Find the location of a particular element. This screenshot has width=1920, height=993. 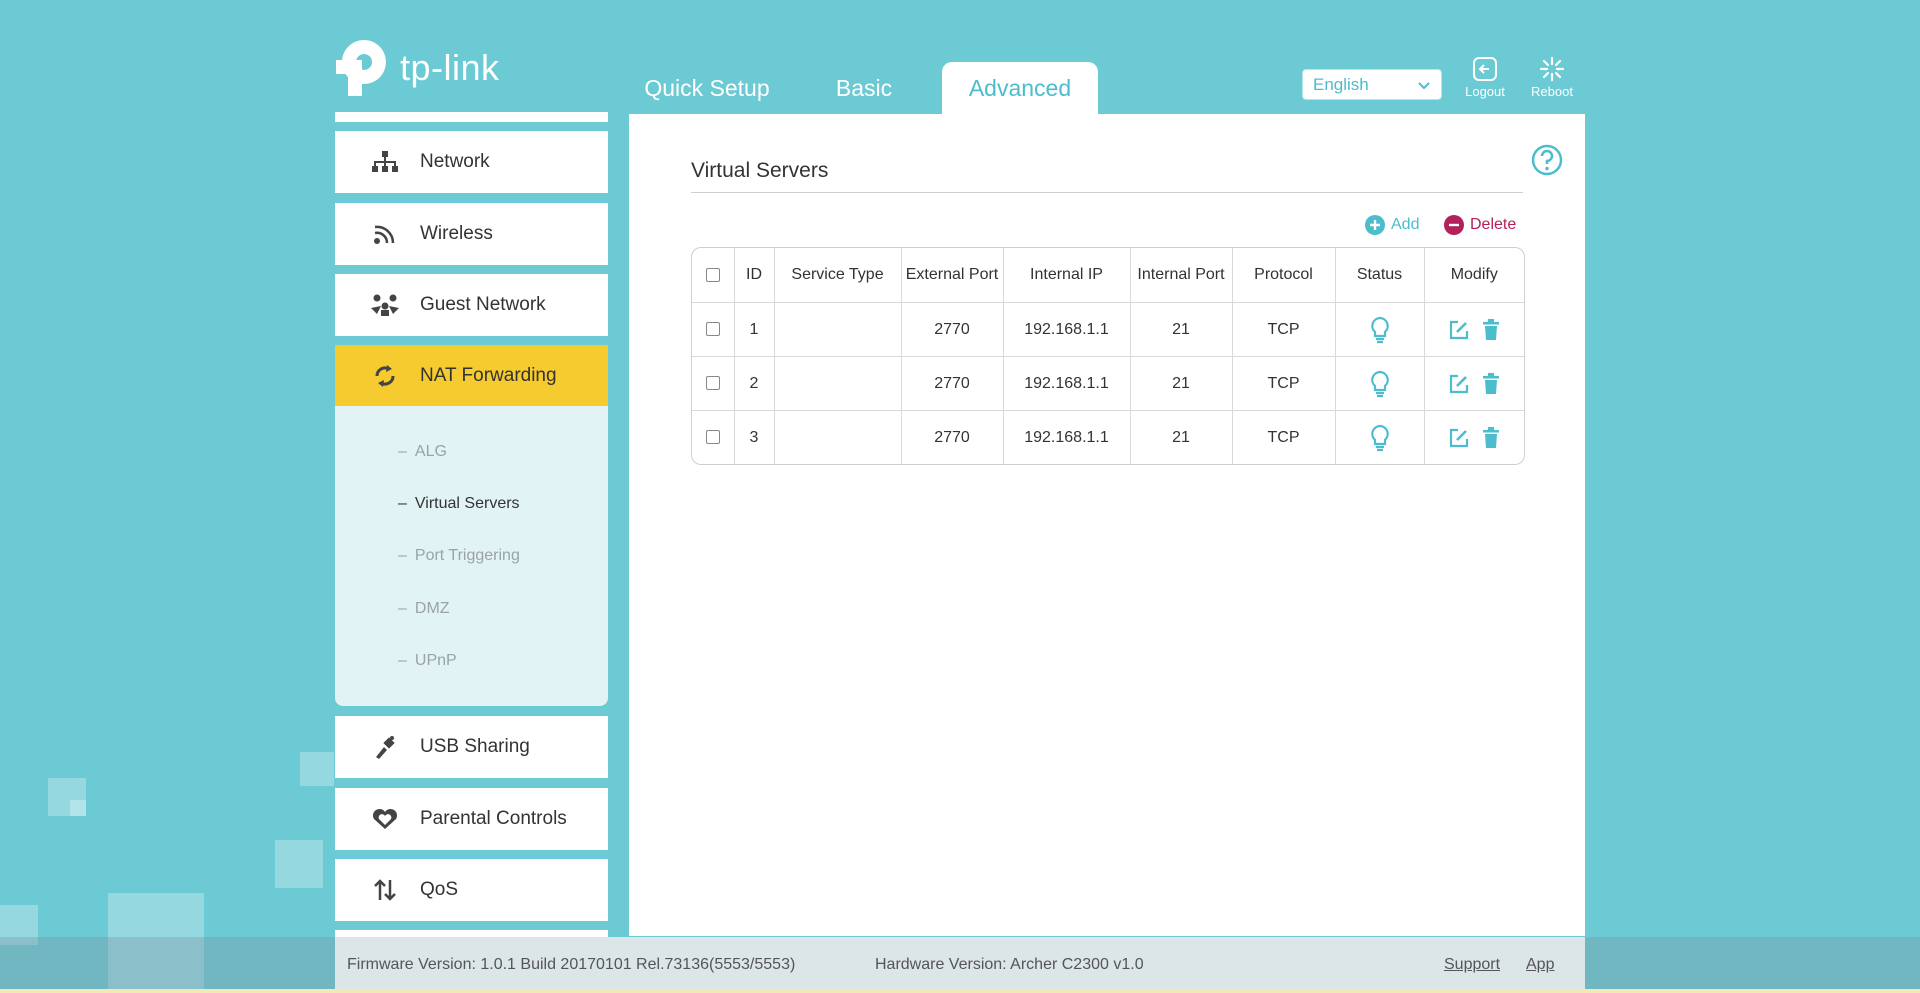

sidebar-item-partial is located at coordinates (471, 117).